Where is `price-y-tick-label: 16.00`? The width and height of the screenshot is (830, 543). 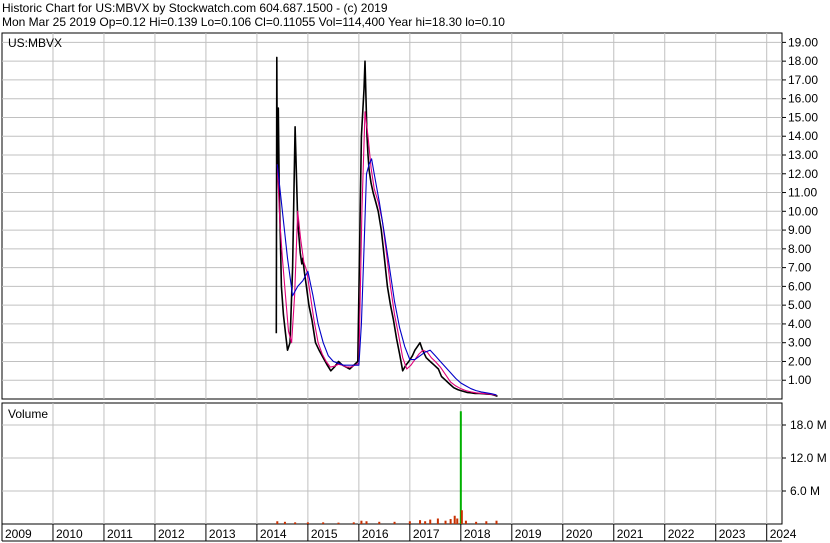 price-y-tick-label: 16.00 is located at coordinates (803, 99).